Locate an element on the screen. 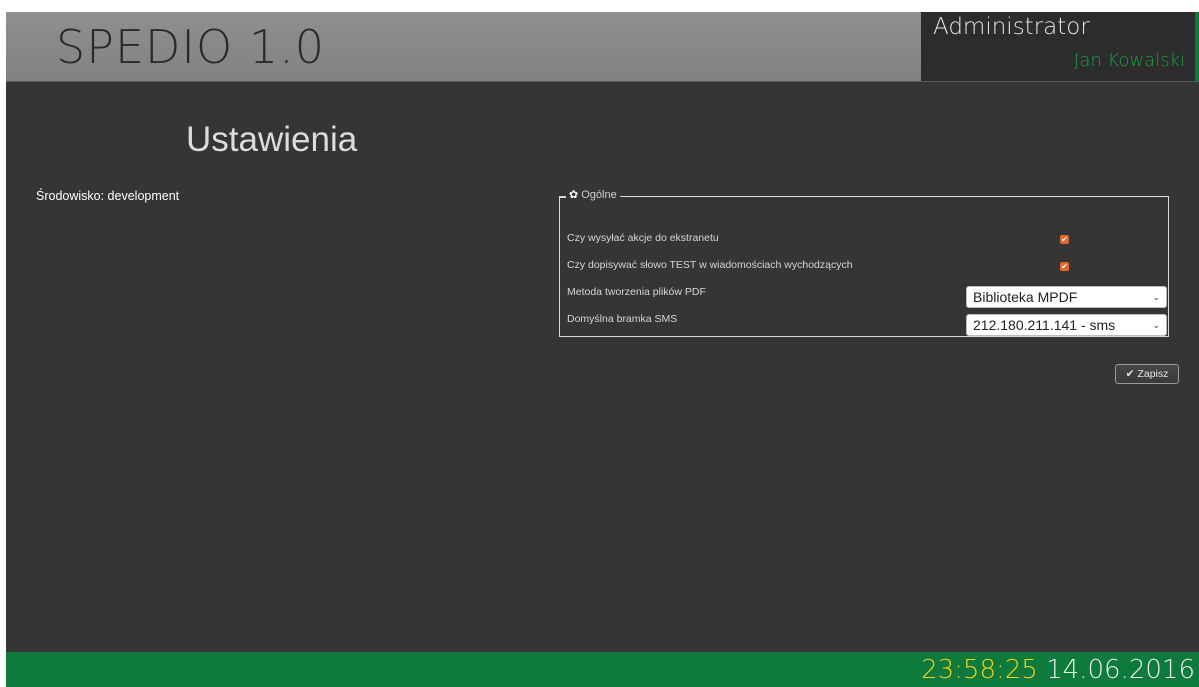  legend-label: Ogólne is located at coordinates (599, 194).